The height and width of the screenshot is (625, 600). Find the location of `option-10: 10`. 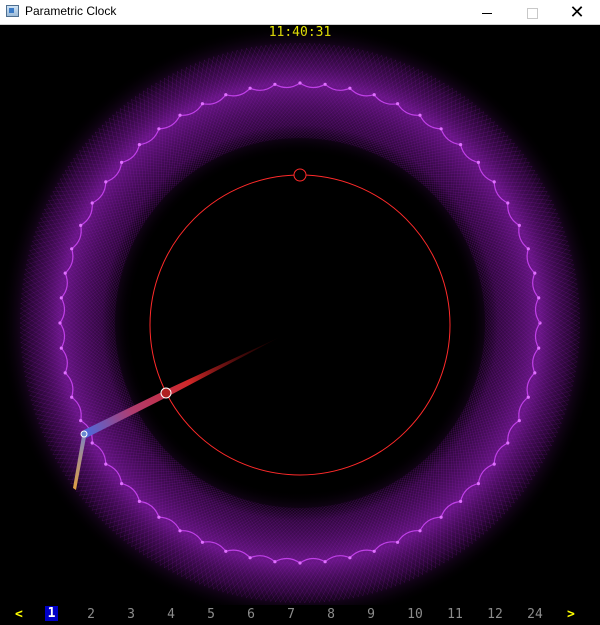

option-10: 10 is located at coordinates (415, 614).